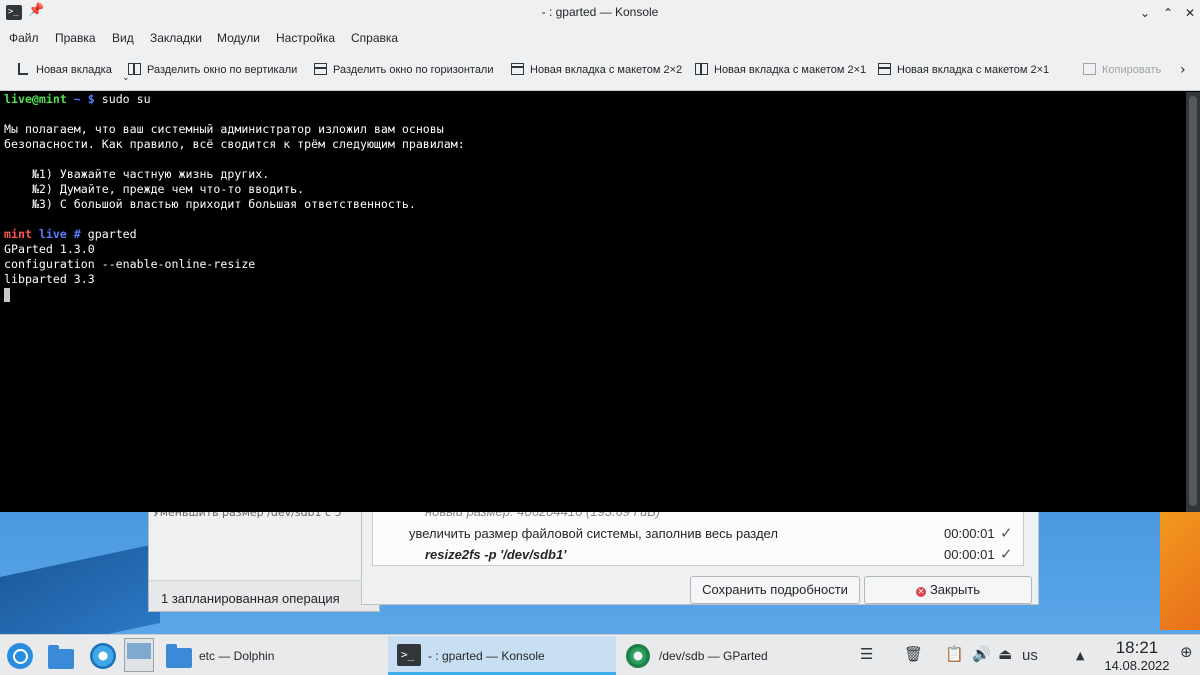  Describe the element at coordinates (1089, 69) in the screenshot. I see `copy-icon` at that location.